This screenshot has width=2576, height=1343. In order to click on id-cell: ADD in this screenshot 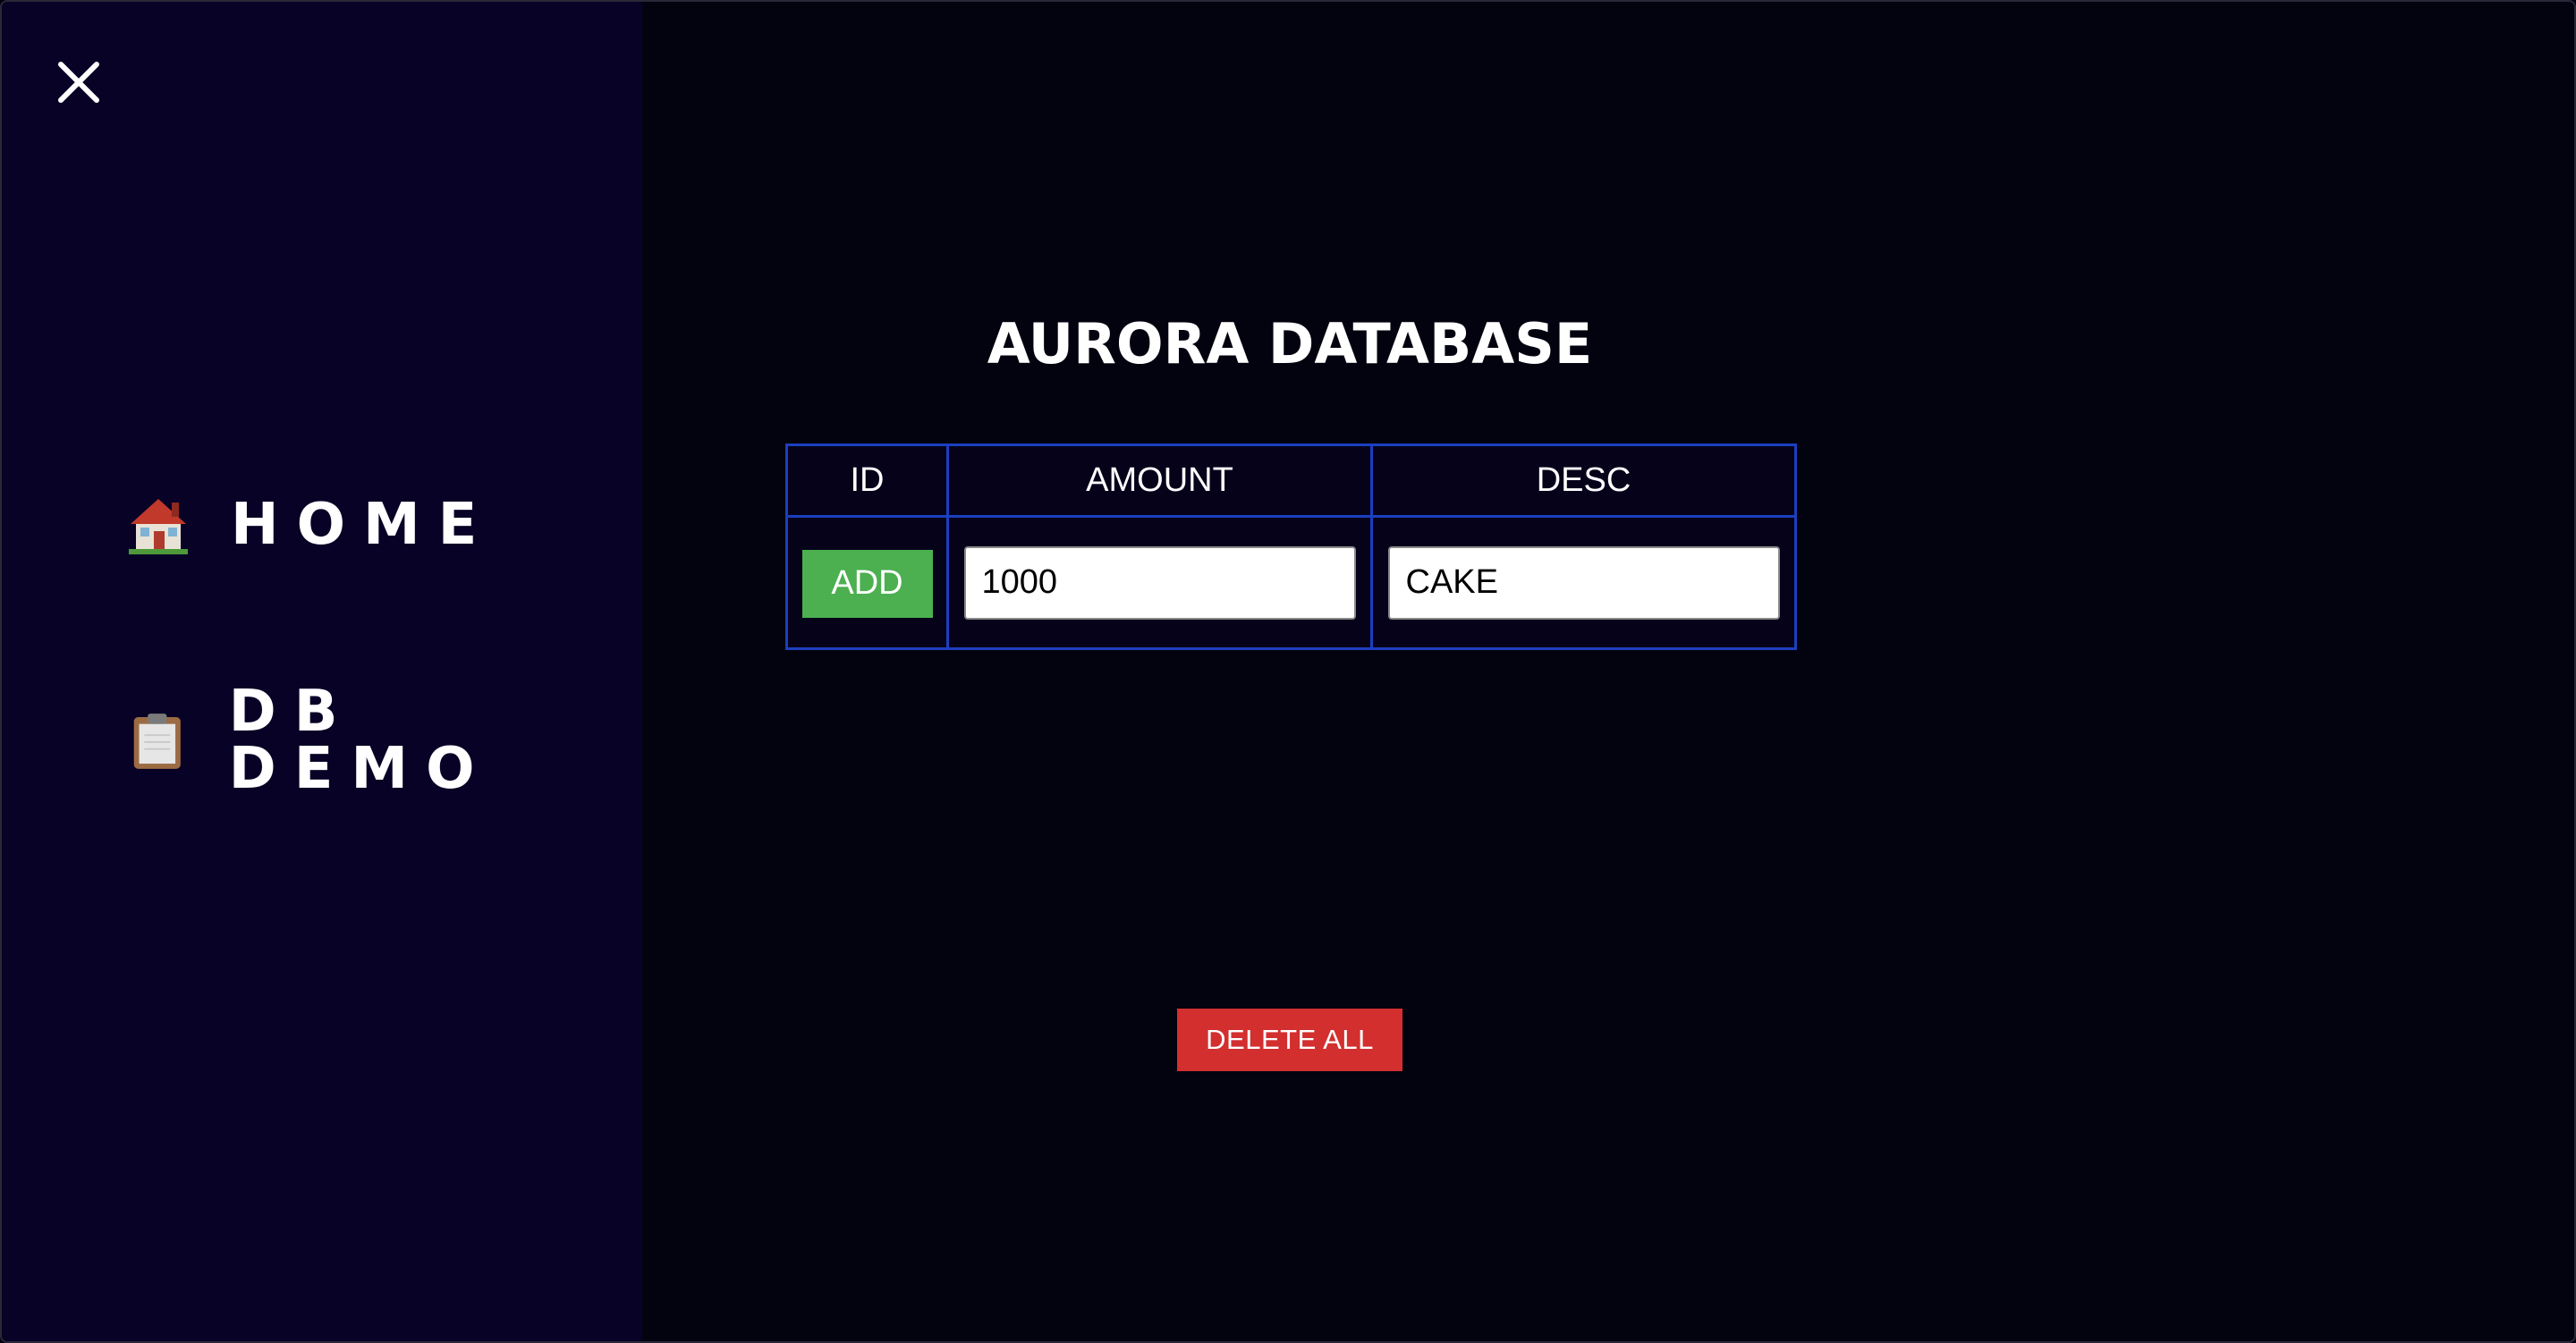, I will do `click(867, 582)`.